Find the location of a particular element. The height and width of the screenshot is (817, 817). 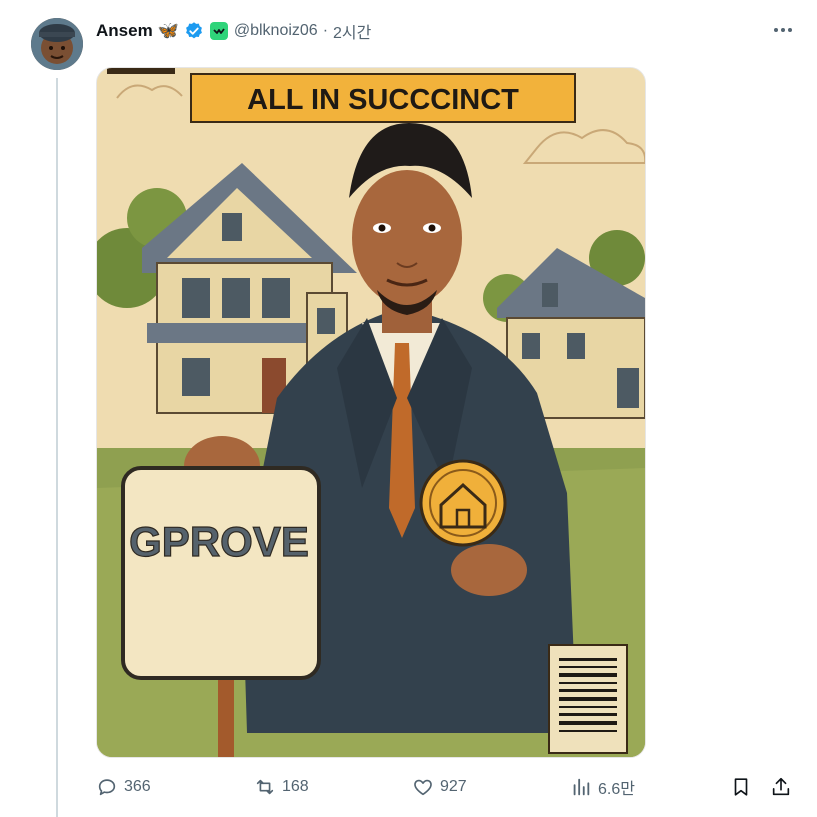

reply-button: 366 is located at coordinates (123, 787).